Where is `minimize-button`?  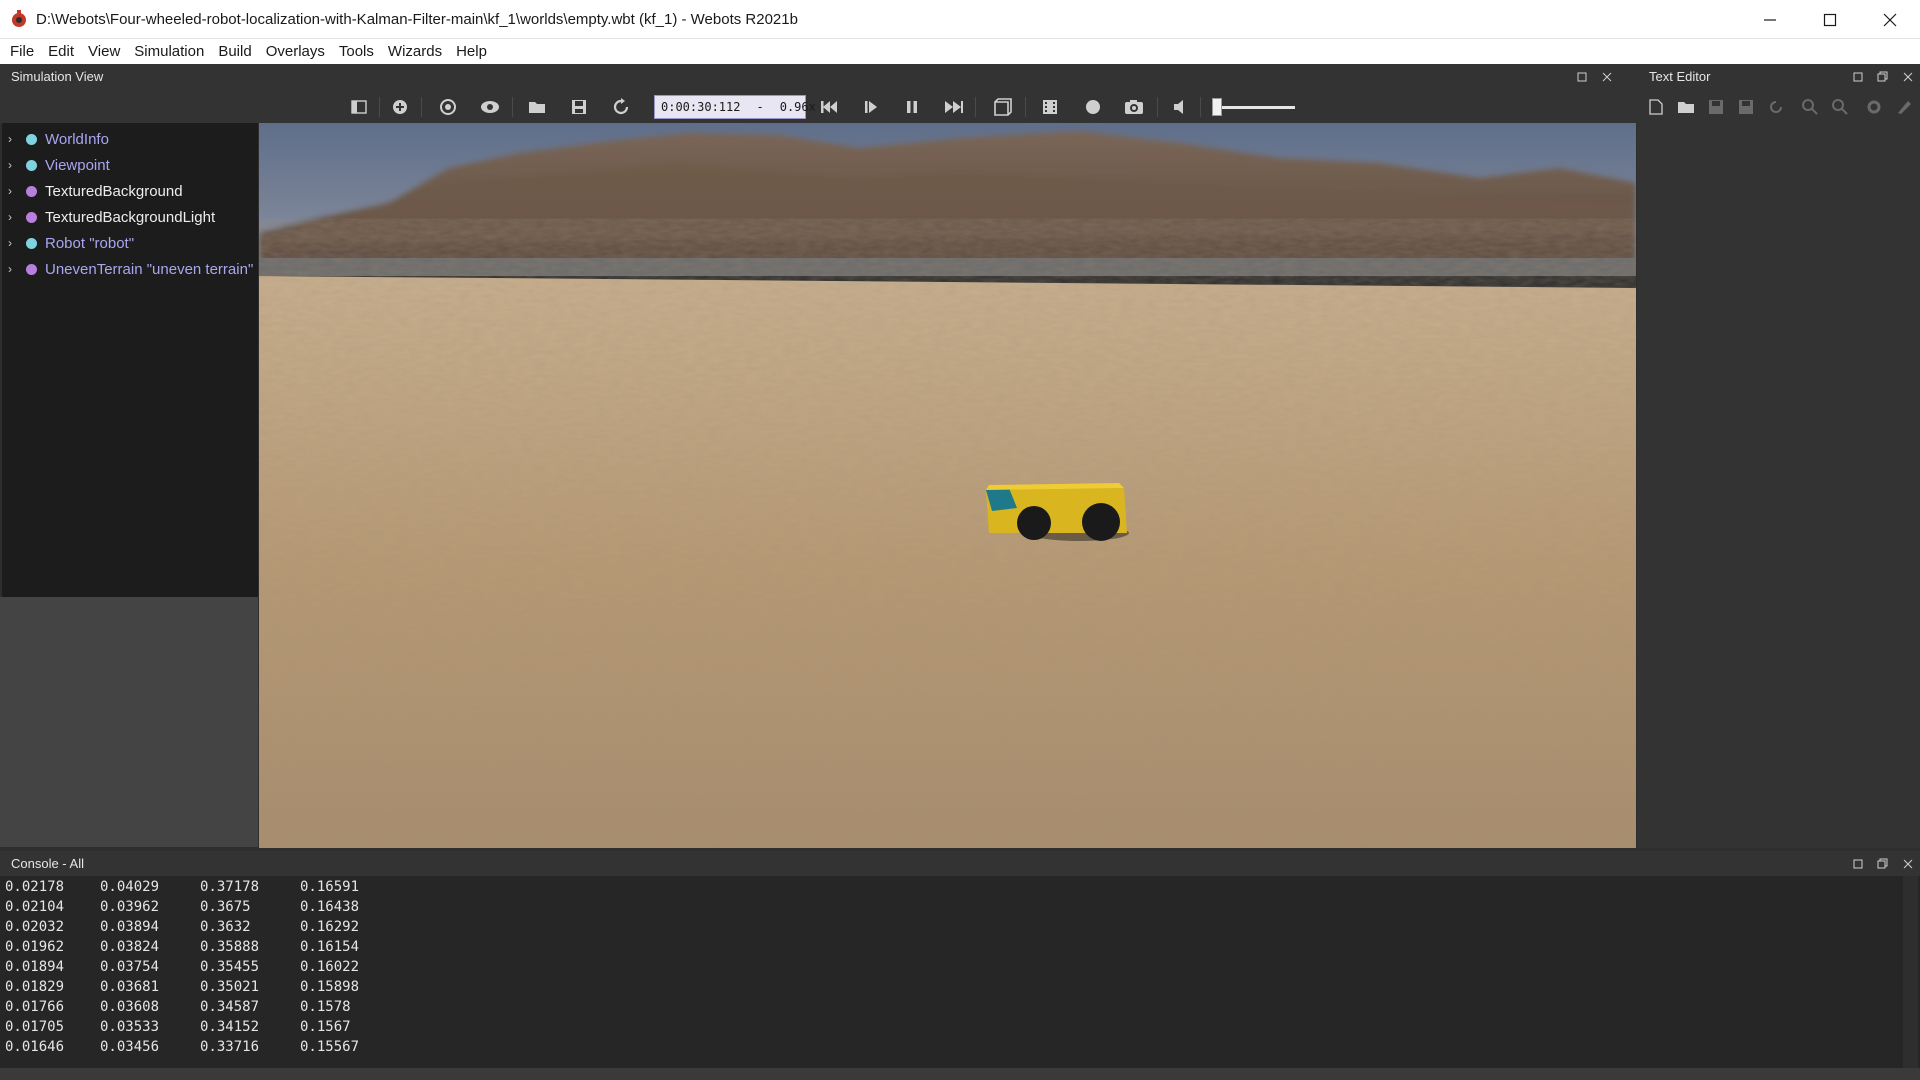
minimize-button is located at coordinates (1770, 19).